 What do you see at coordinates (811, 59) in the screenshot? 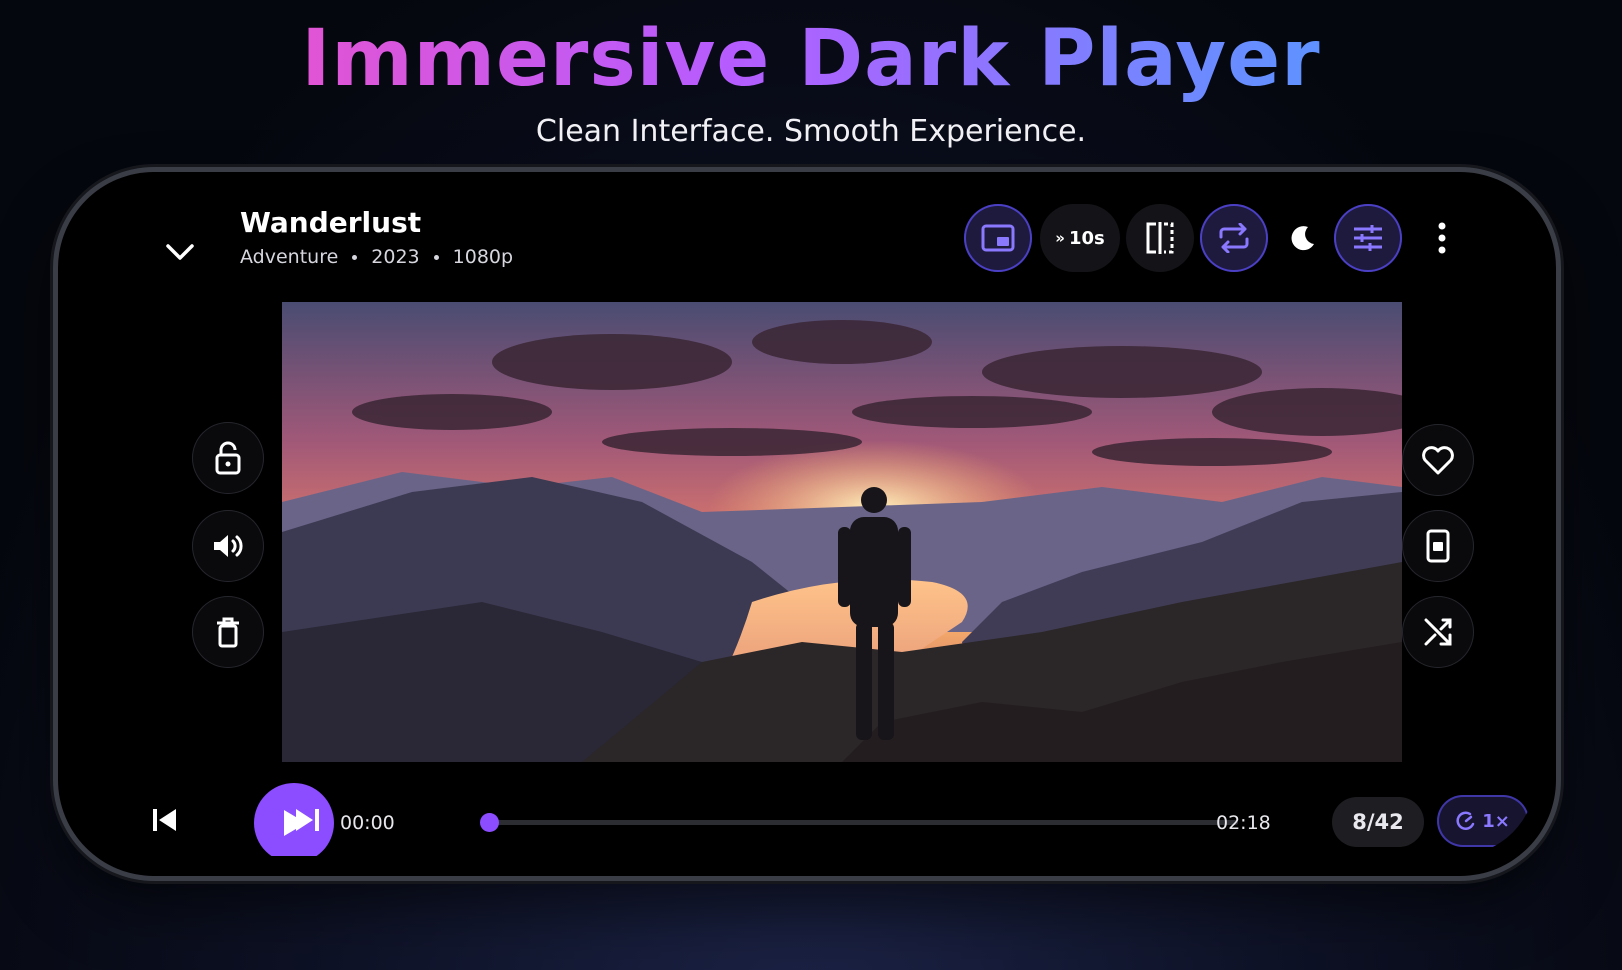
I see `headline: Immersive Dark Player` at bounding box center [811, 59].